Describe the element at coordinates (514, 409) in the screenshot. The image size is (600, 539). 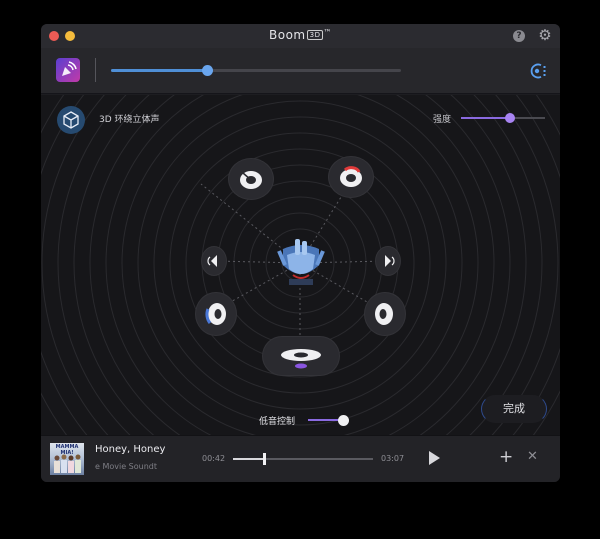
I see `done-button: 完成` at that location.